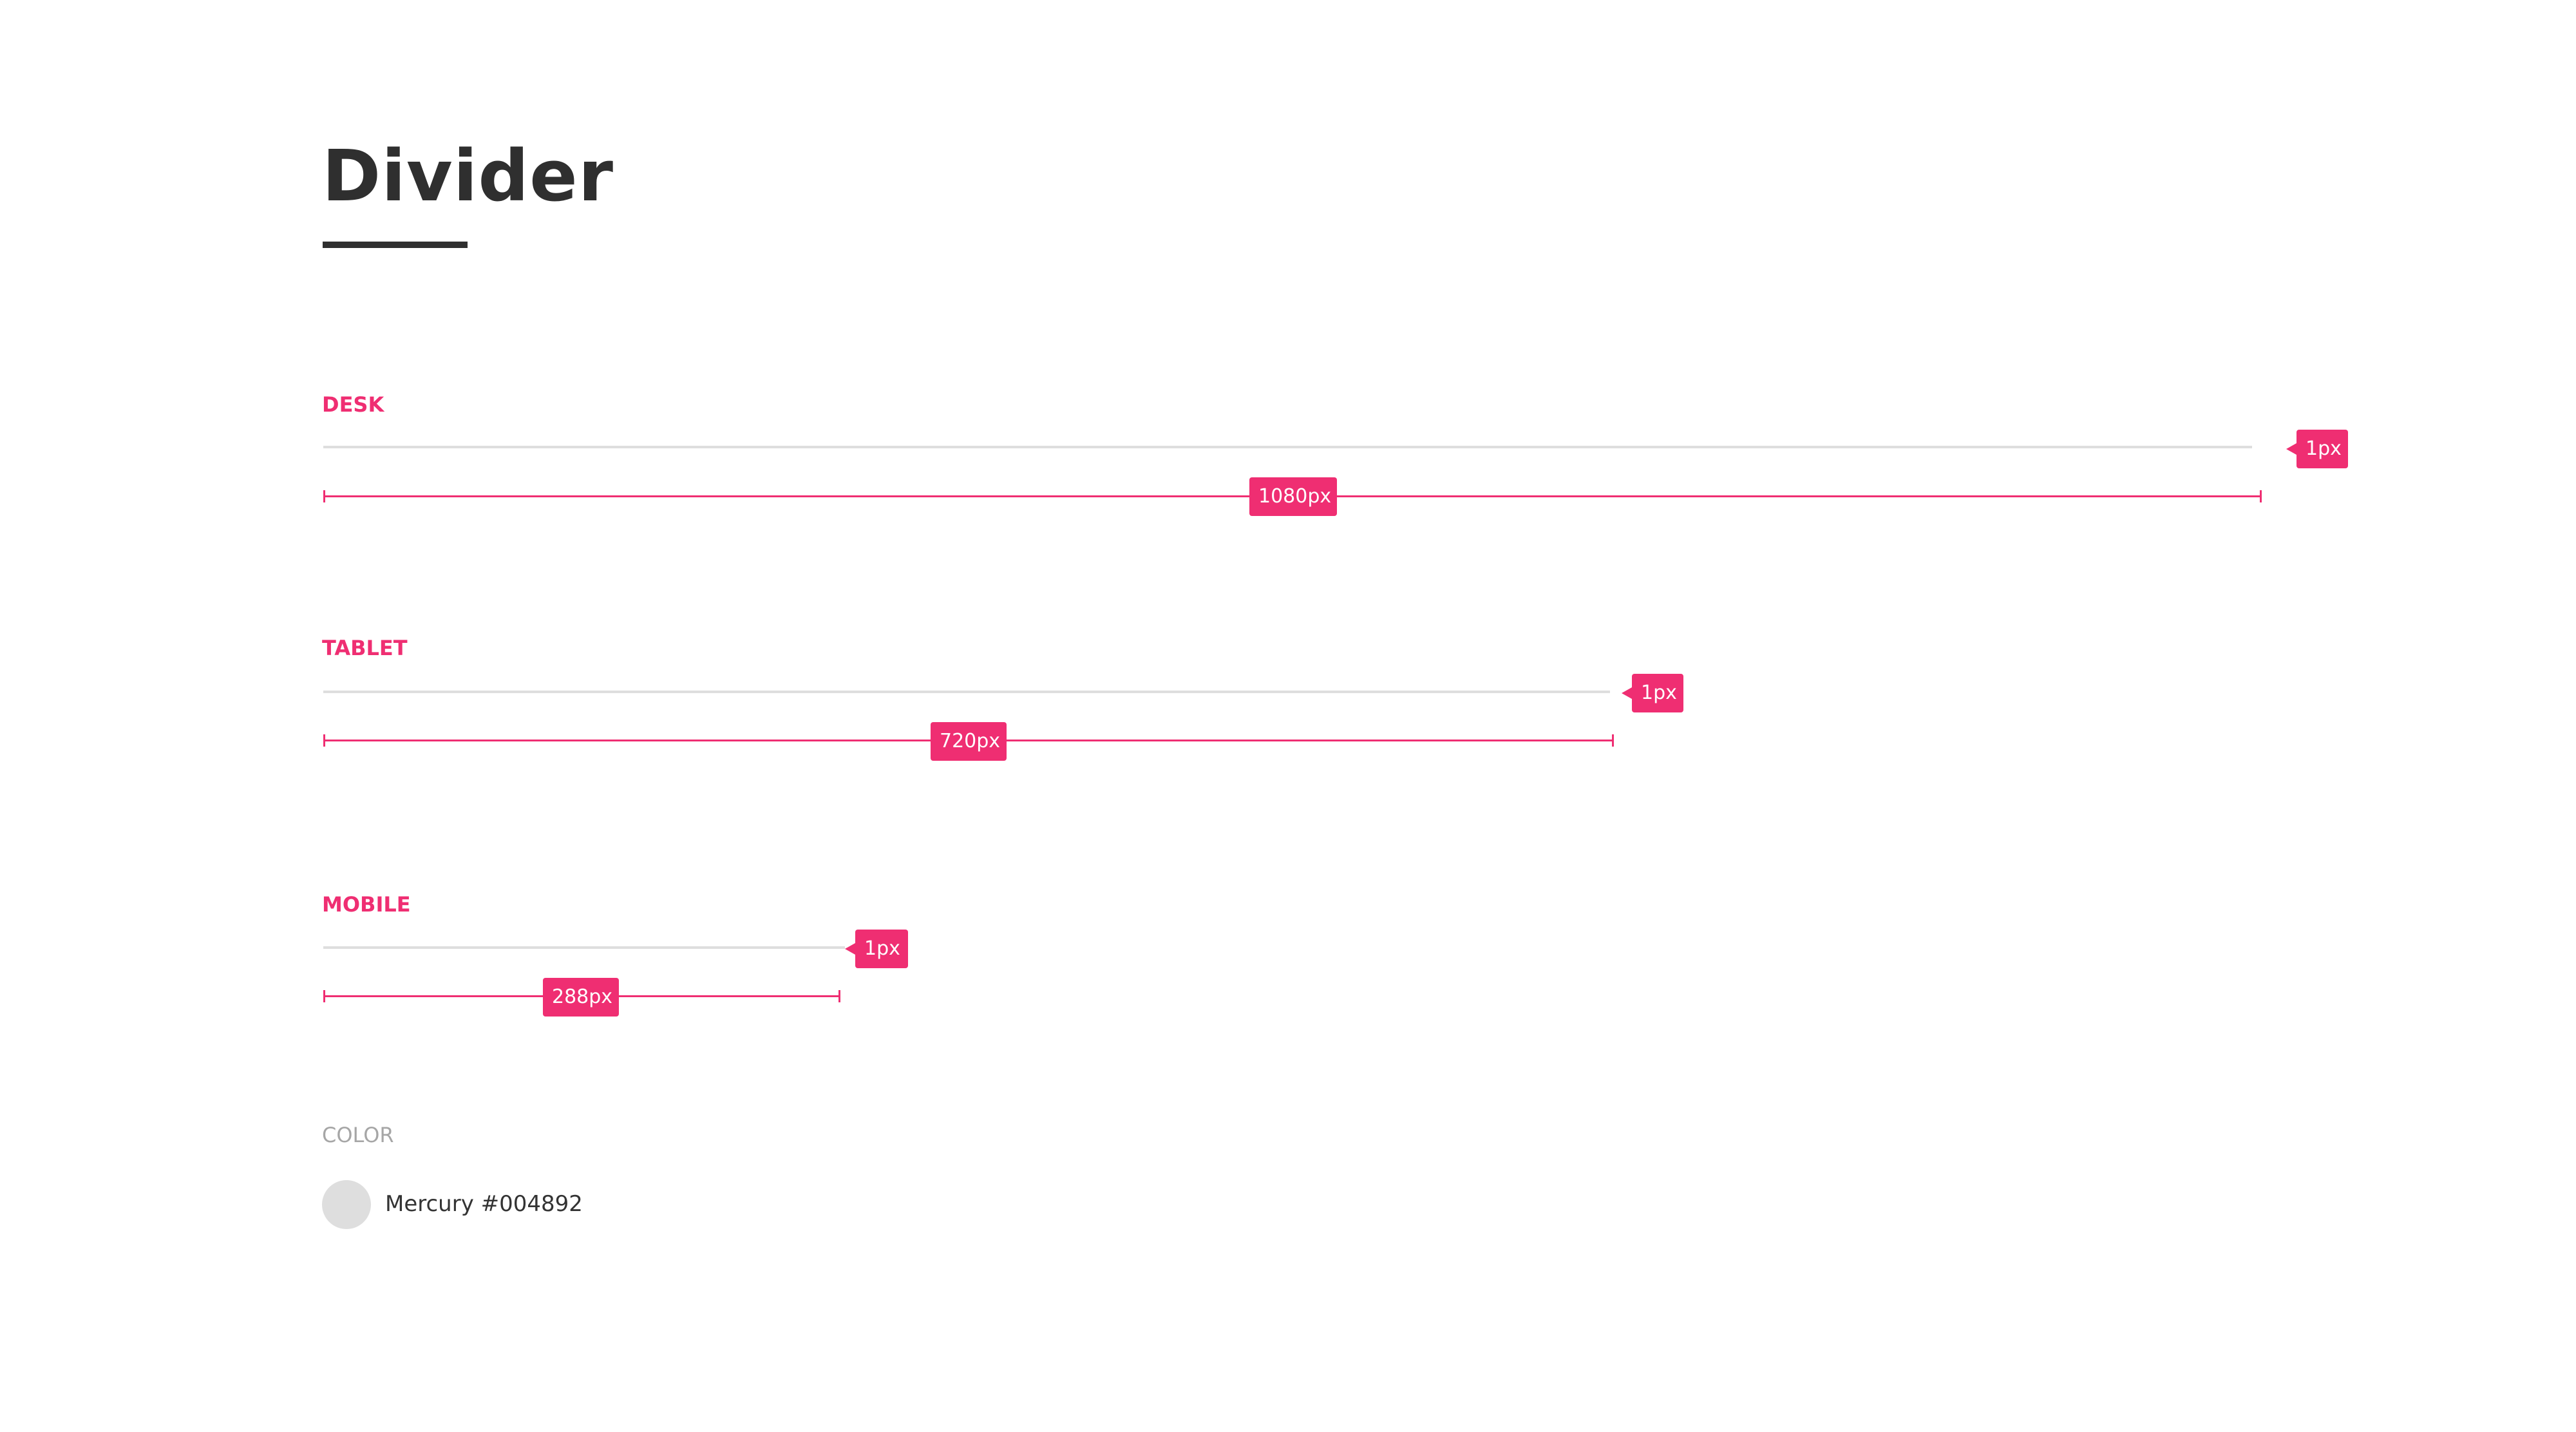  Describe the element at coordinates (1653, 693) in the screenshot. I see `thickness-tag-tablet: 1px` at that location.